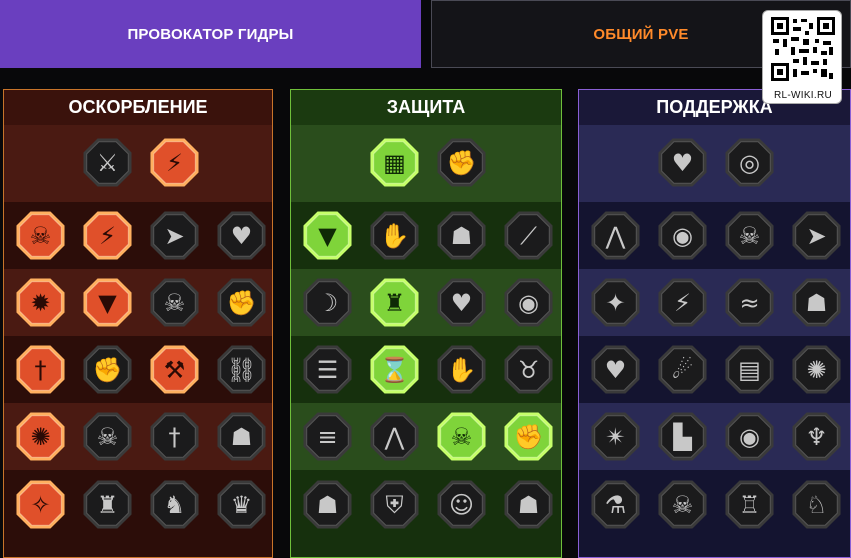 This screenshot has height=558, width=851. I want to click on talent-hit-impact: ✹, so click(40, 302).